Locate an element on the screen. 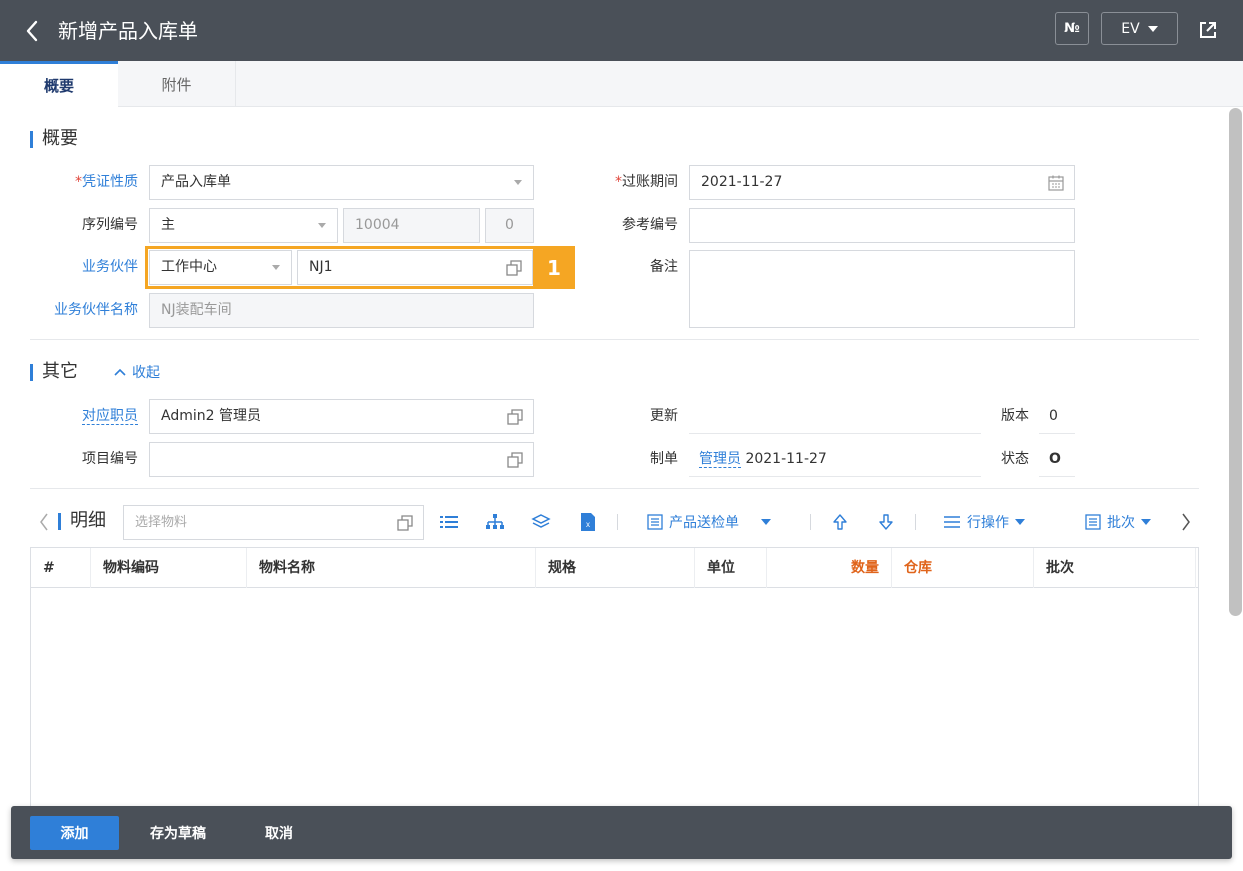 This screenshot has height=871, width=1243. voucher-type-value: 产品入库单 is located at coordinates (196, 182).